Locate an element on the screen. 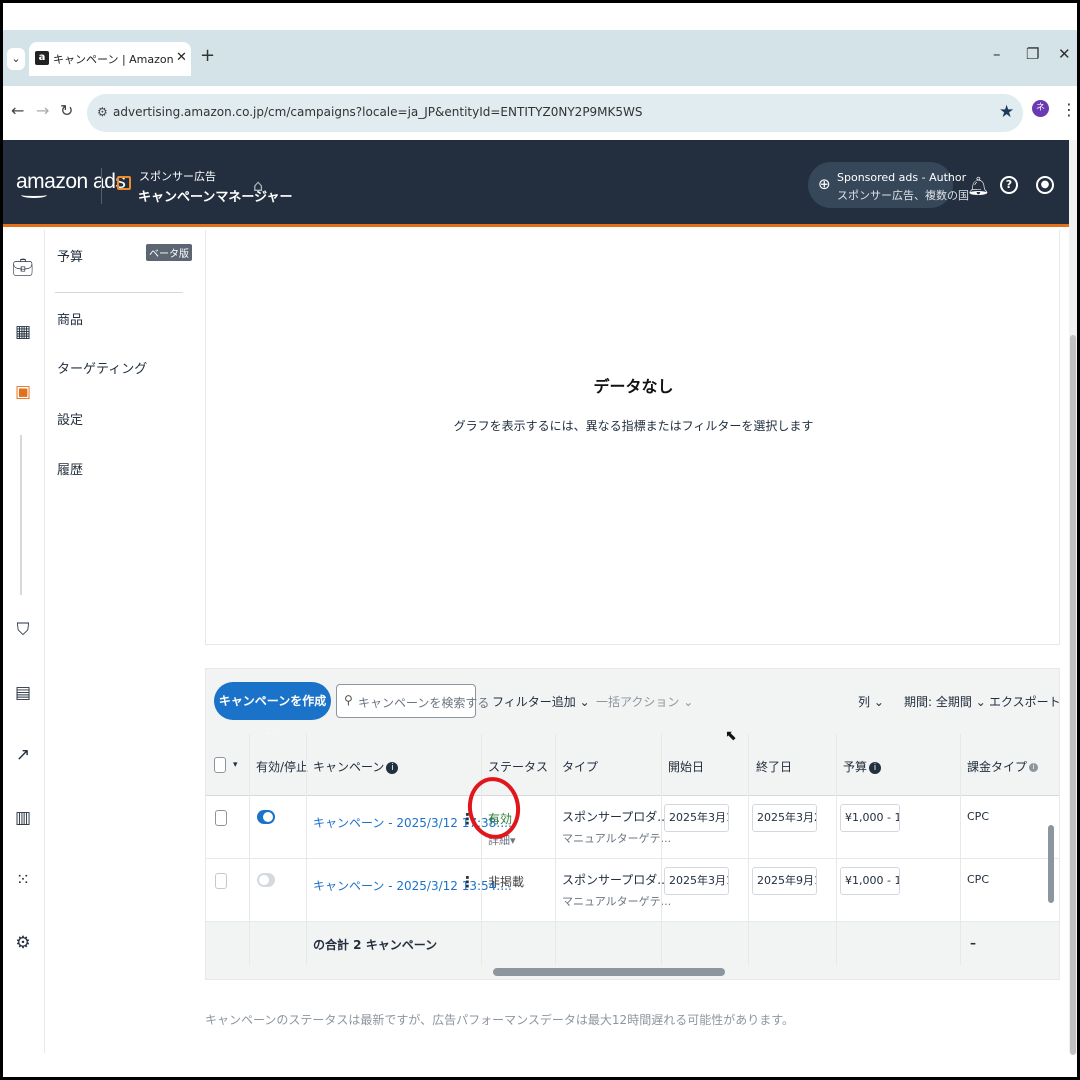 The image size is (1080, 1080). columns-dropdown: 列 ⌄ is located at coordinates (871, 701).